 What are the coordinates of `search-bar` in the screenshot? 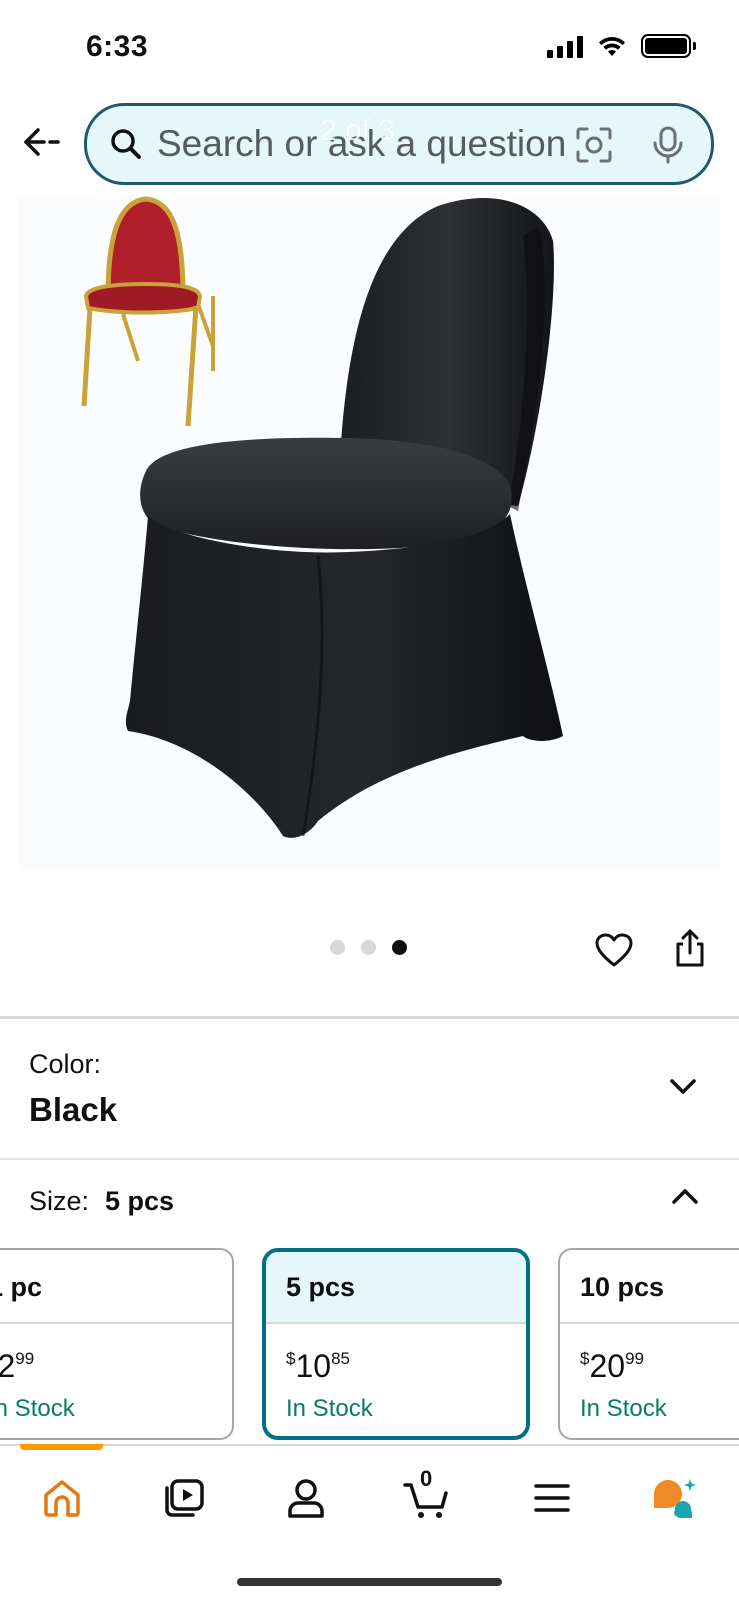 It's located at (399, 144).